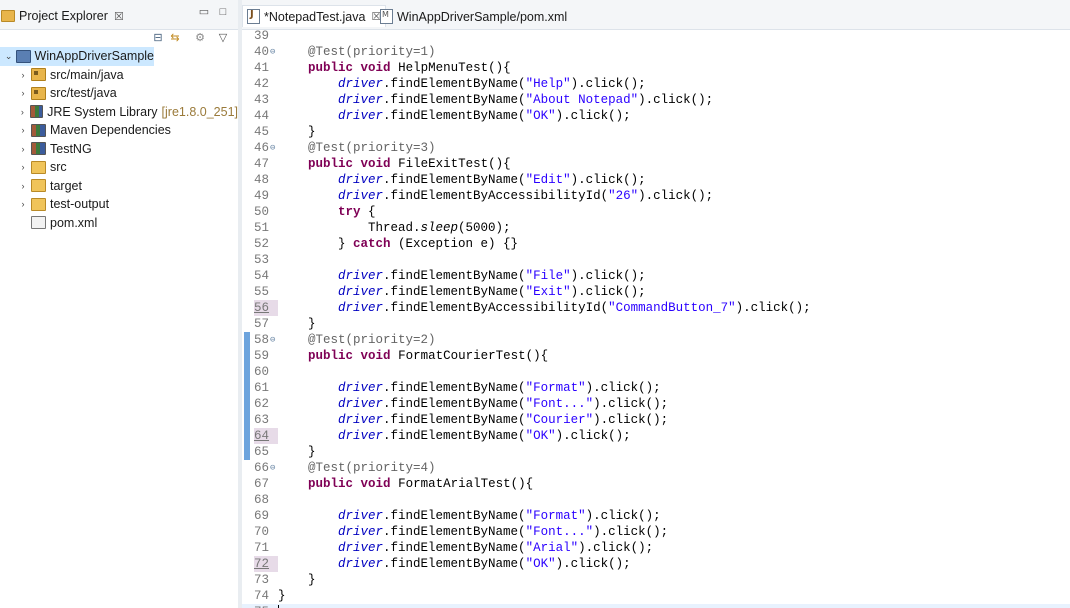  What do you see at coordinates (656, 36) in the screenshot?
I see `code-line: 39` at bounding box center [656, 36].